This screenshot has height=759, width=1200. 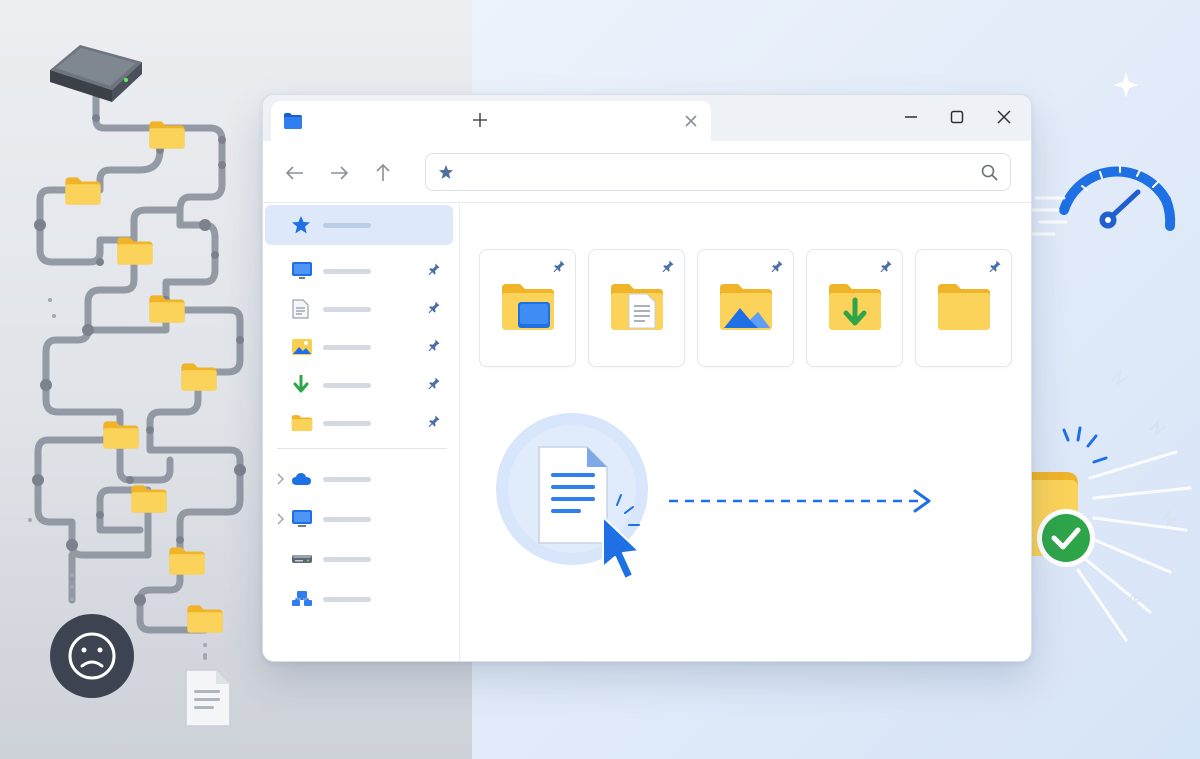 I want to click on drive-icon, so click(x=302, y=559).